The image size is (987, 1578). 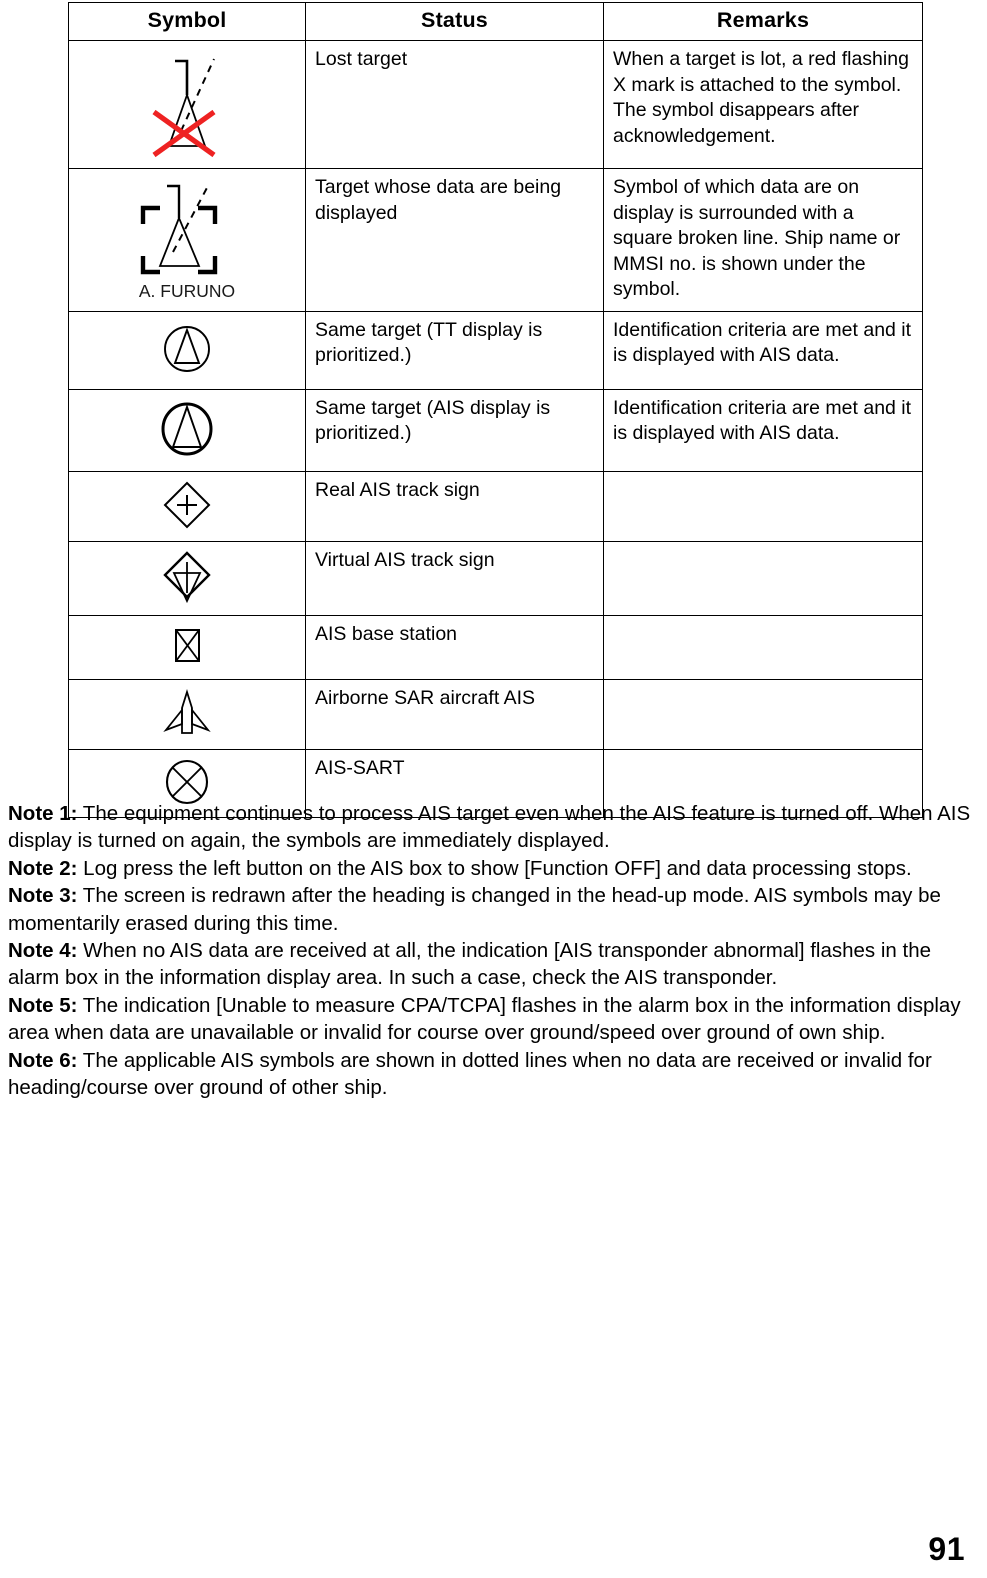 I want to click on airborne-sar-aircraft-symbol, so click(x=187, y=711).